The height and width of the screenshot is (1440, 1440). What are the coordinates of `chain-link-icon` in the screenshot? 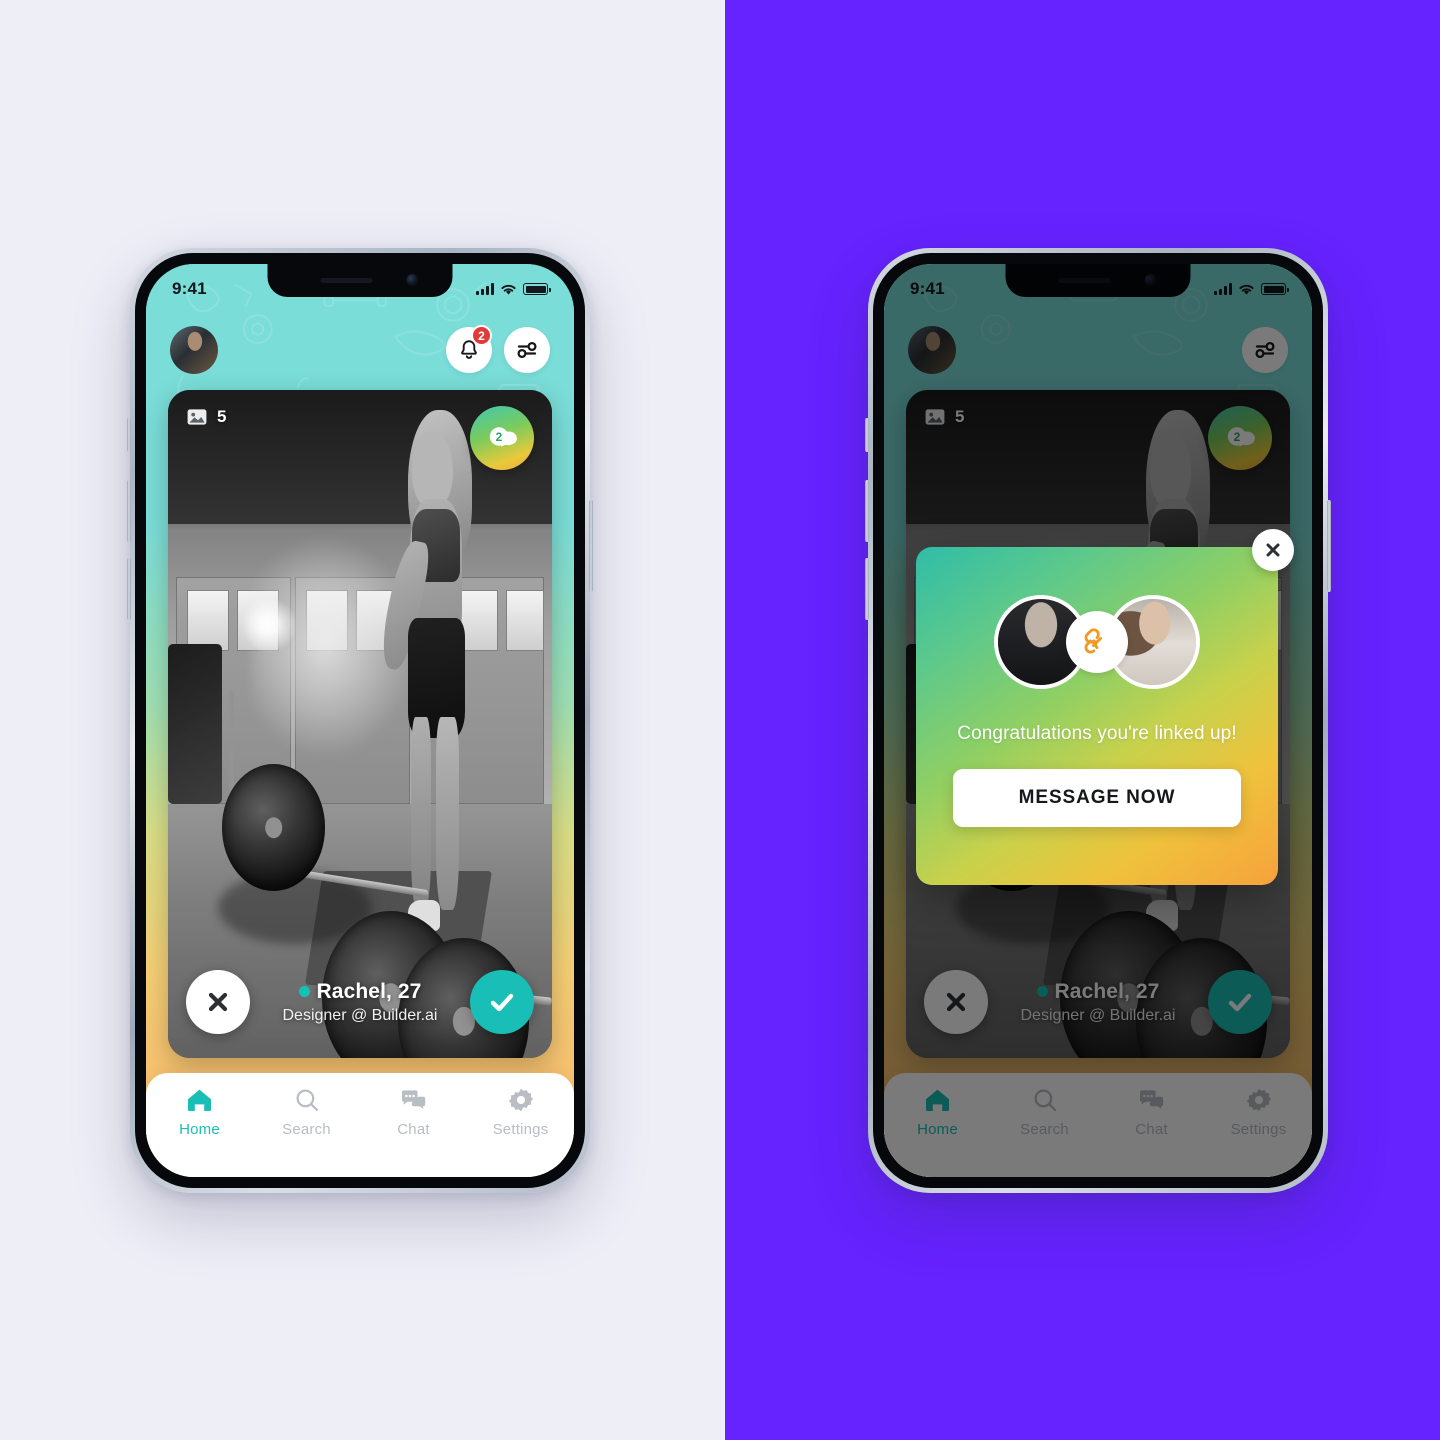 It's located at (1093, 641).